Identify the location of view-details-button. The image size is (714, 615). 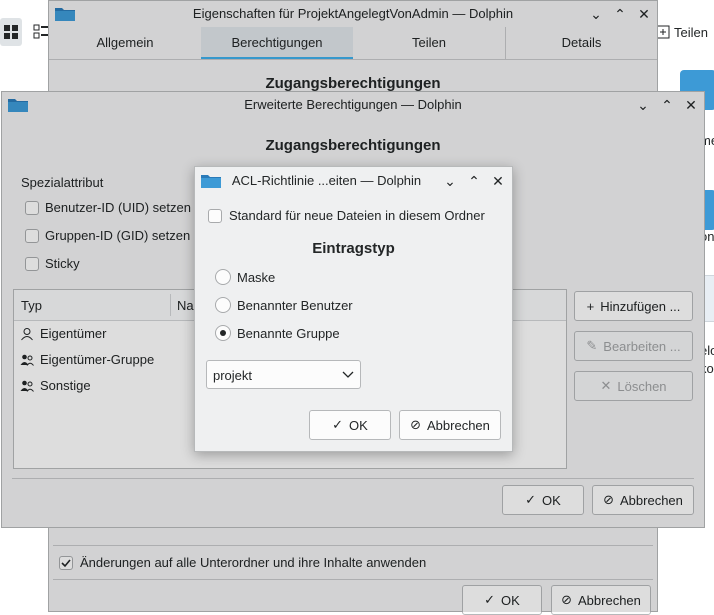
(40, 32).